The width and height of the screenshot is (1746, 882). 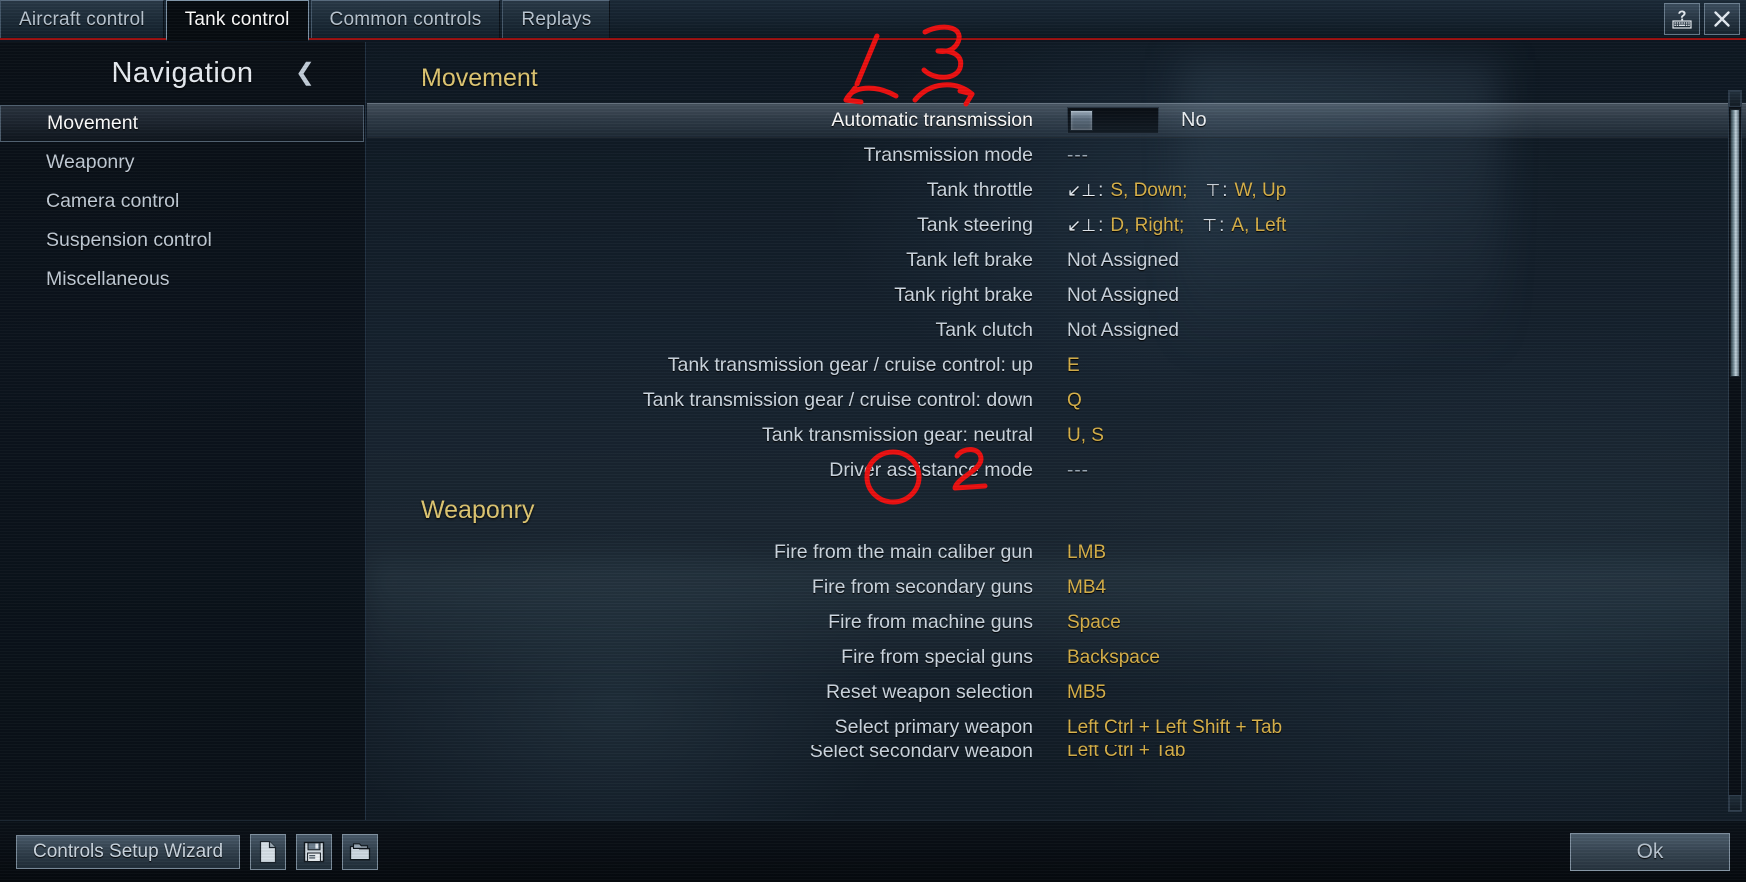 I want to click on axis-down-value: S, Down;, so click(x=1149, y=190).